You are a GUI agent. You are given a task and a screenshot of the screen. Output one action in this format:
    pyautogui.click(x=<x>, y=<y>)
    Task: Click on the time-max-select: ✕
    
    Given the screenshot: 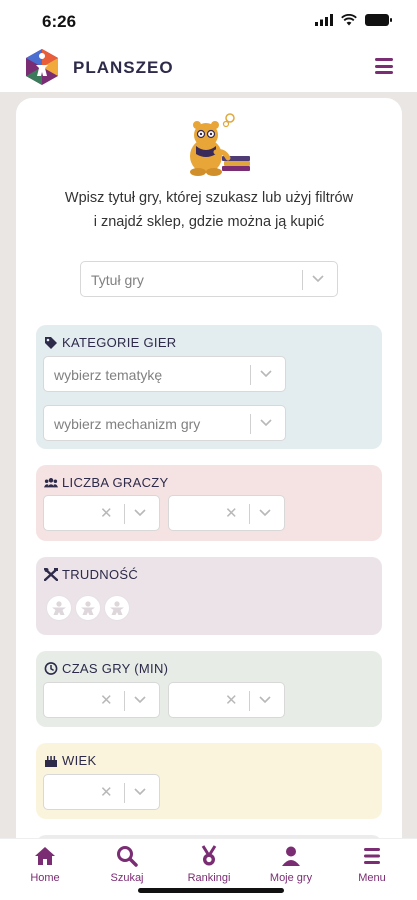 What is the action you would take?
    pyautogui.click(x=226, y=700)
    